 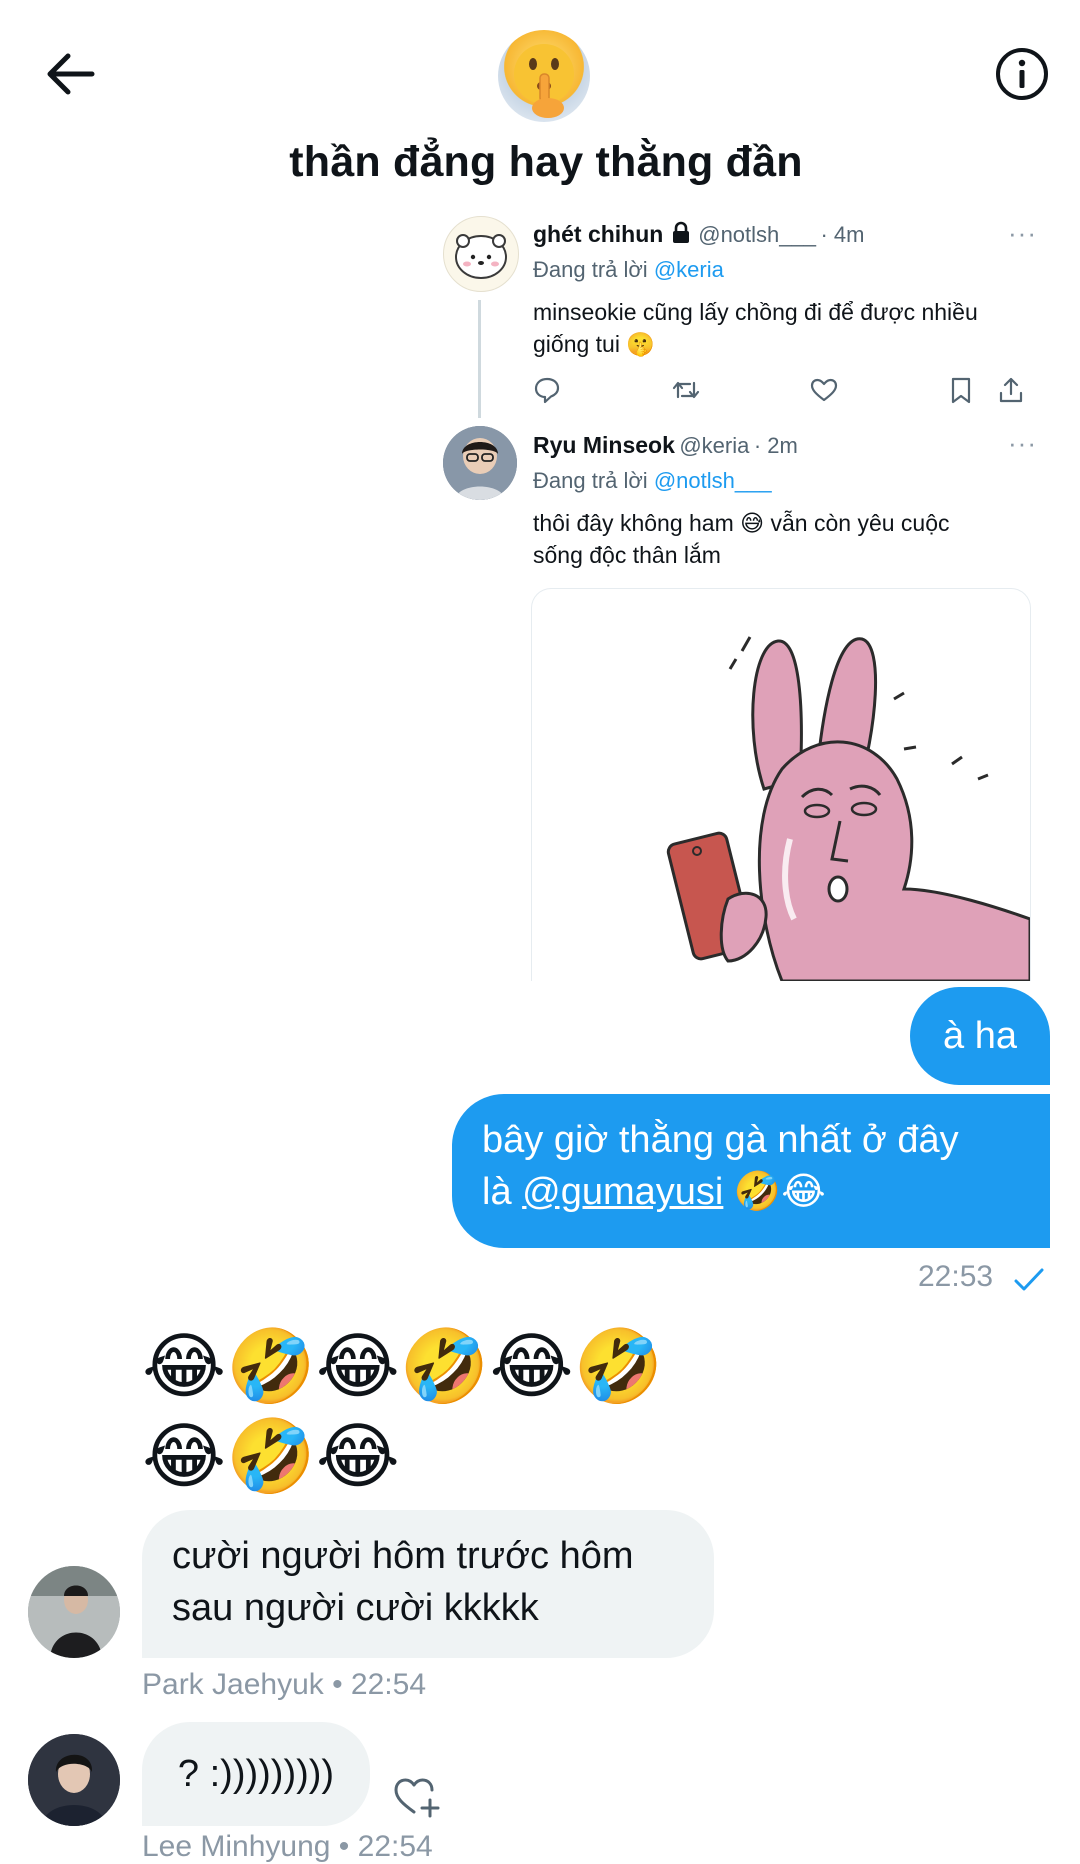 I want to click on arrow-left-icon, so click(x=71, y=74).